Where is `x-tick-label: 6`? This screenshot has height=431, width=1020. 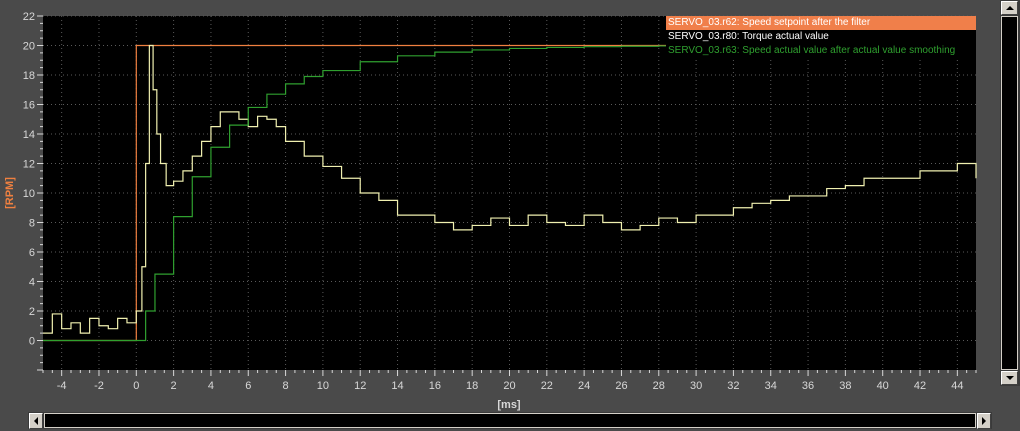 x-tick-label: 6 is located at coordinates (248, 386).